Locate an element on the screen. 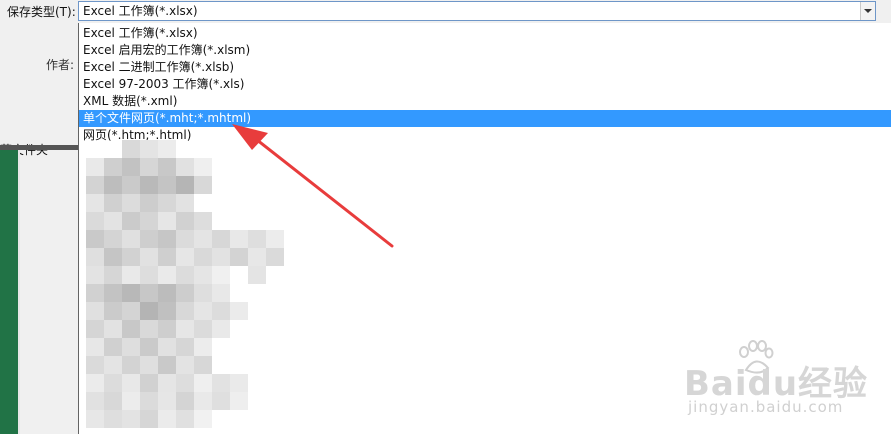  dropdown-button is located at coordinates (867, 11).